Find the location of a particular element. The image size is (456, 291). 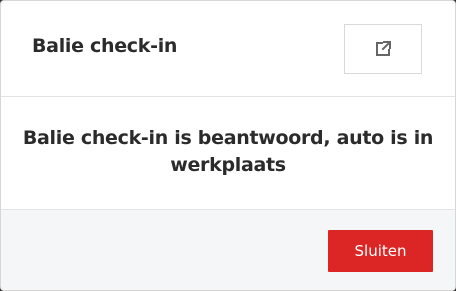

external-link-icon is located at coordinates (383, 49).